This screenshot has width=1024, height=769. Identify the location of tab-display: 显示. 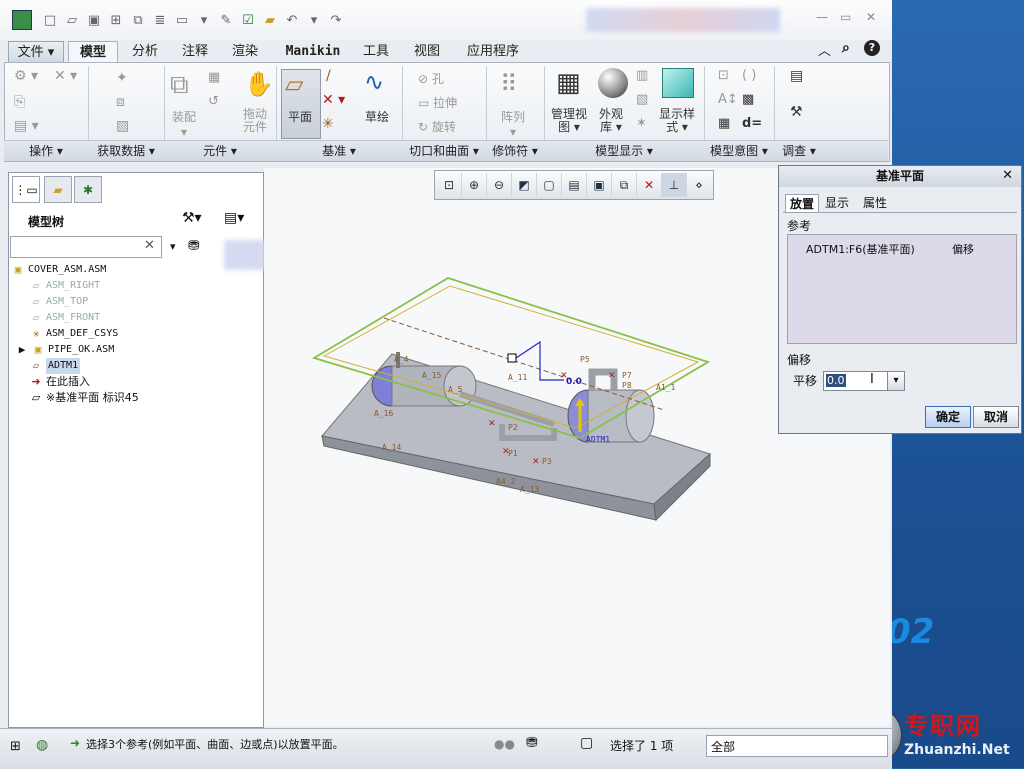
(837, 203).